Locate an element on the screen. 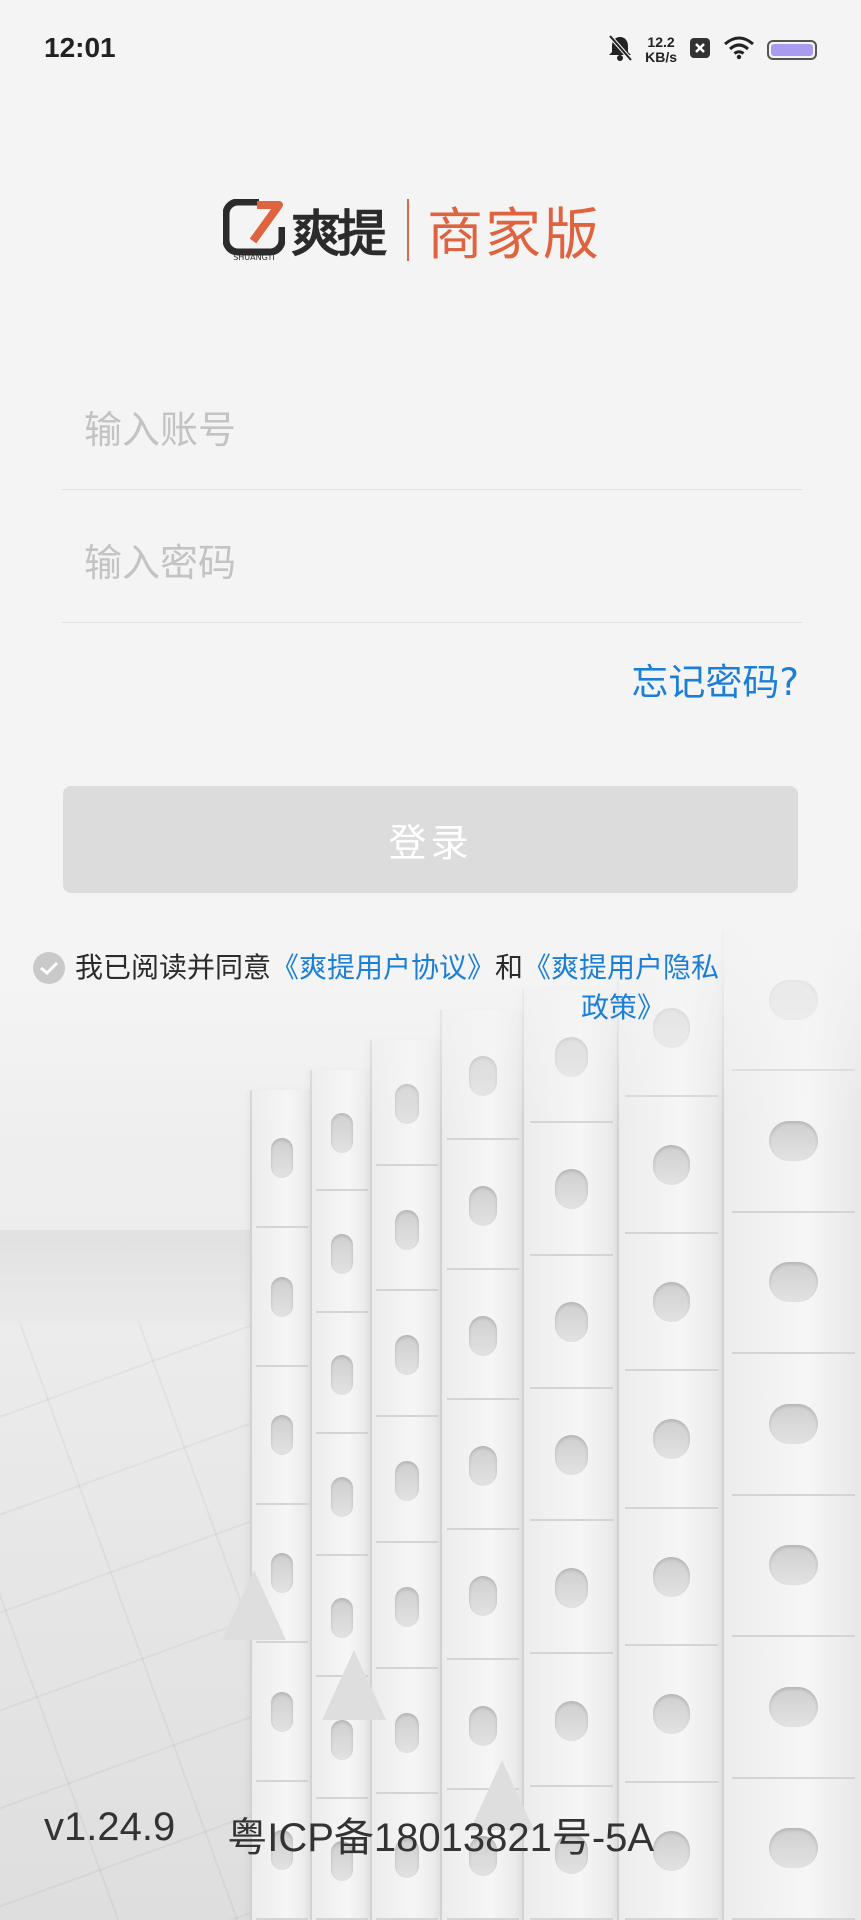 The height and width of the screenshot is (1920, 861). privacy-policy-link: 《爽提用户隐私 is located at coordinates (621, 967).